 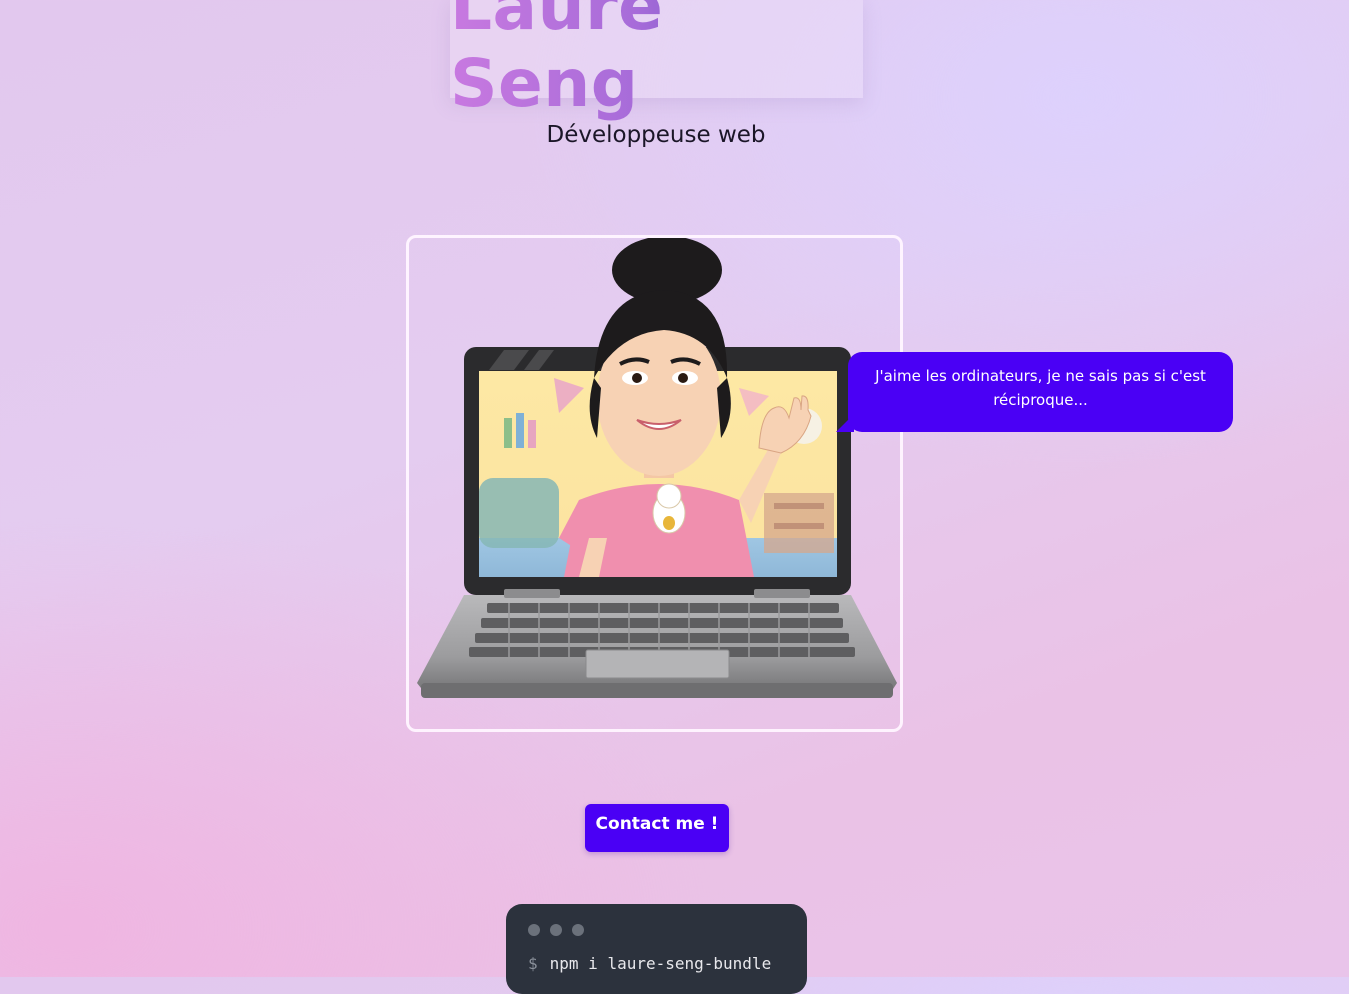 I want to click on terminal-command: npm i laure-seng-bundle, so click(x=660, y=963).